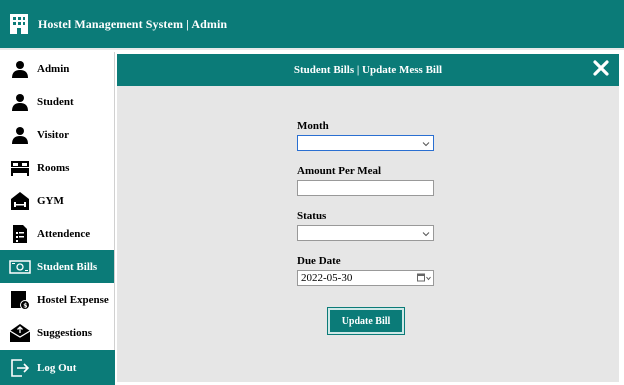  Describe the element at coordinates (53, 134) in the screenshot. I see `sidebar-item-label: Visitor` at that location.